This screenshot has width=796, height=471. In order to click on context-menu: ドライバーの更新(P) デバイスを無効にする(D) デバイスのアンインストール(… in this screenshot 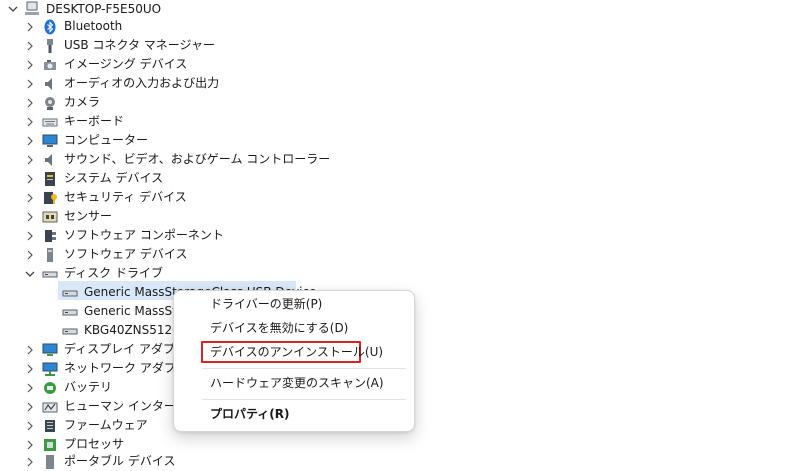, I will do `click(294, 361)`.